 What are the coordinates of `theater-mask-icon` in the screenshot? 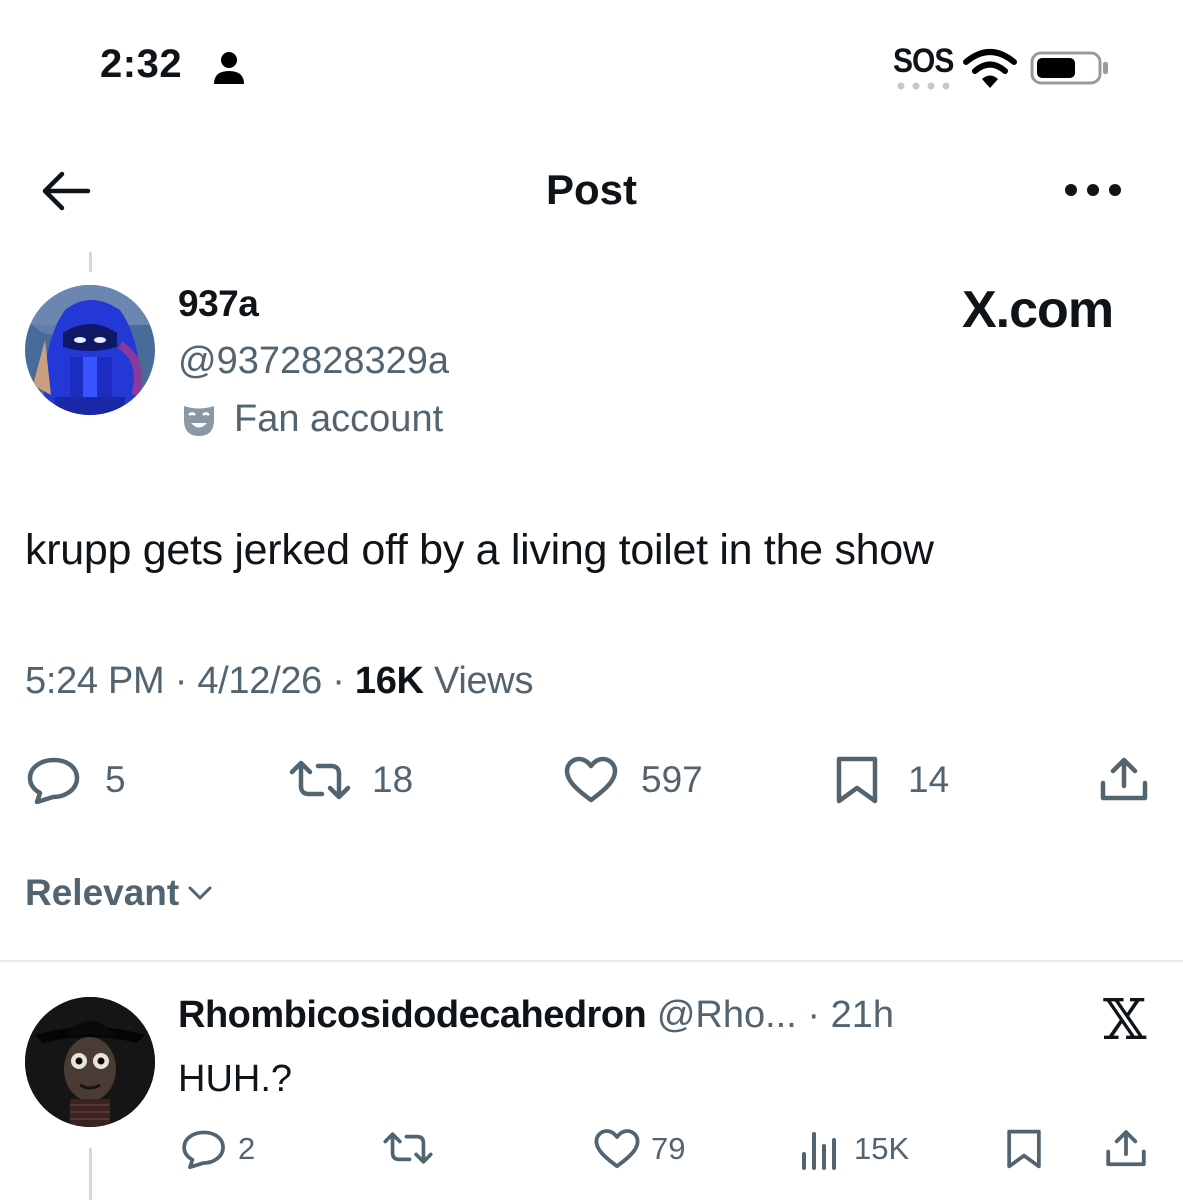 It's located at (199, 421).